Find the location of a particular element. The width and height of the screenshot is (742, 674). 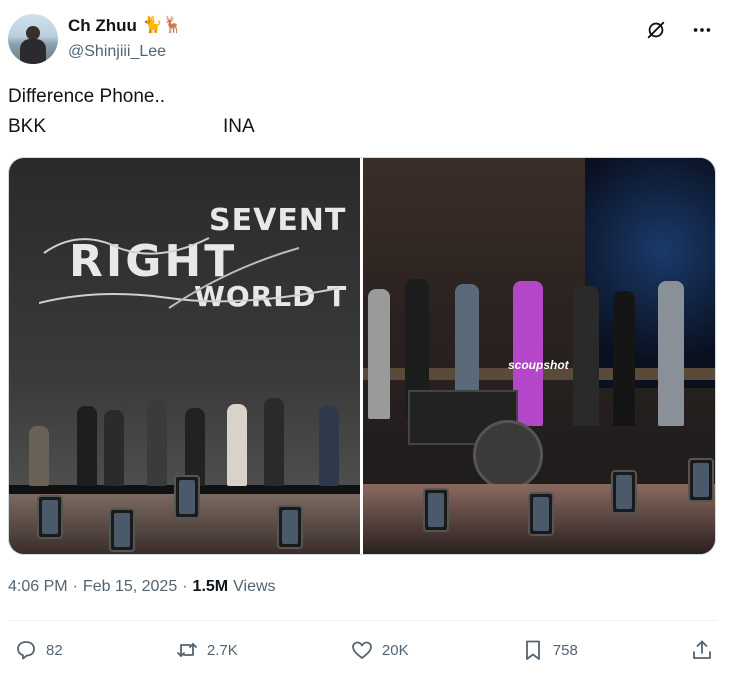

reply-button: 82 is located at coordinates (38, 650).